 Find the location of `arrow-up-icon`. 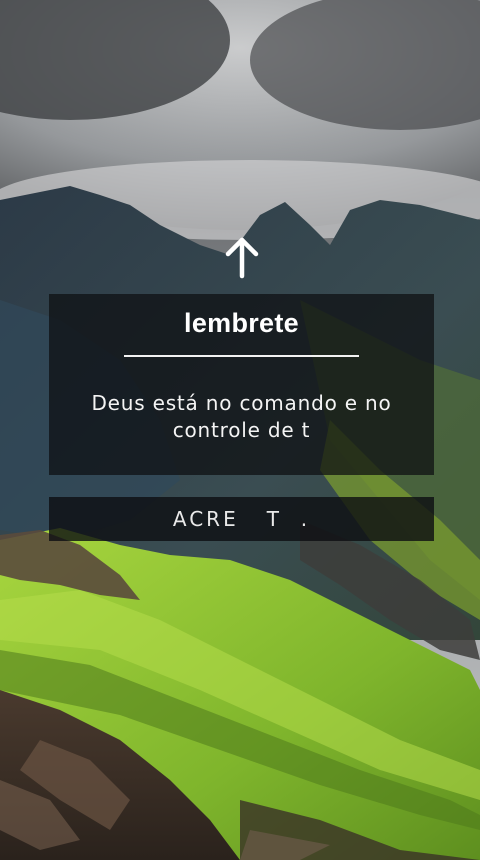

arrow-up-icon is located at coordinates (242, 258).